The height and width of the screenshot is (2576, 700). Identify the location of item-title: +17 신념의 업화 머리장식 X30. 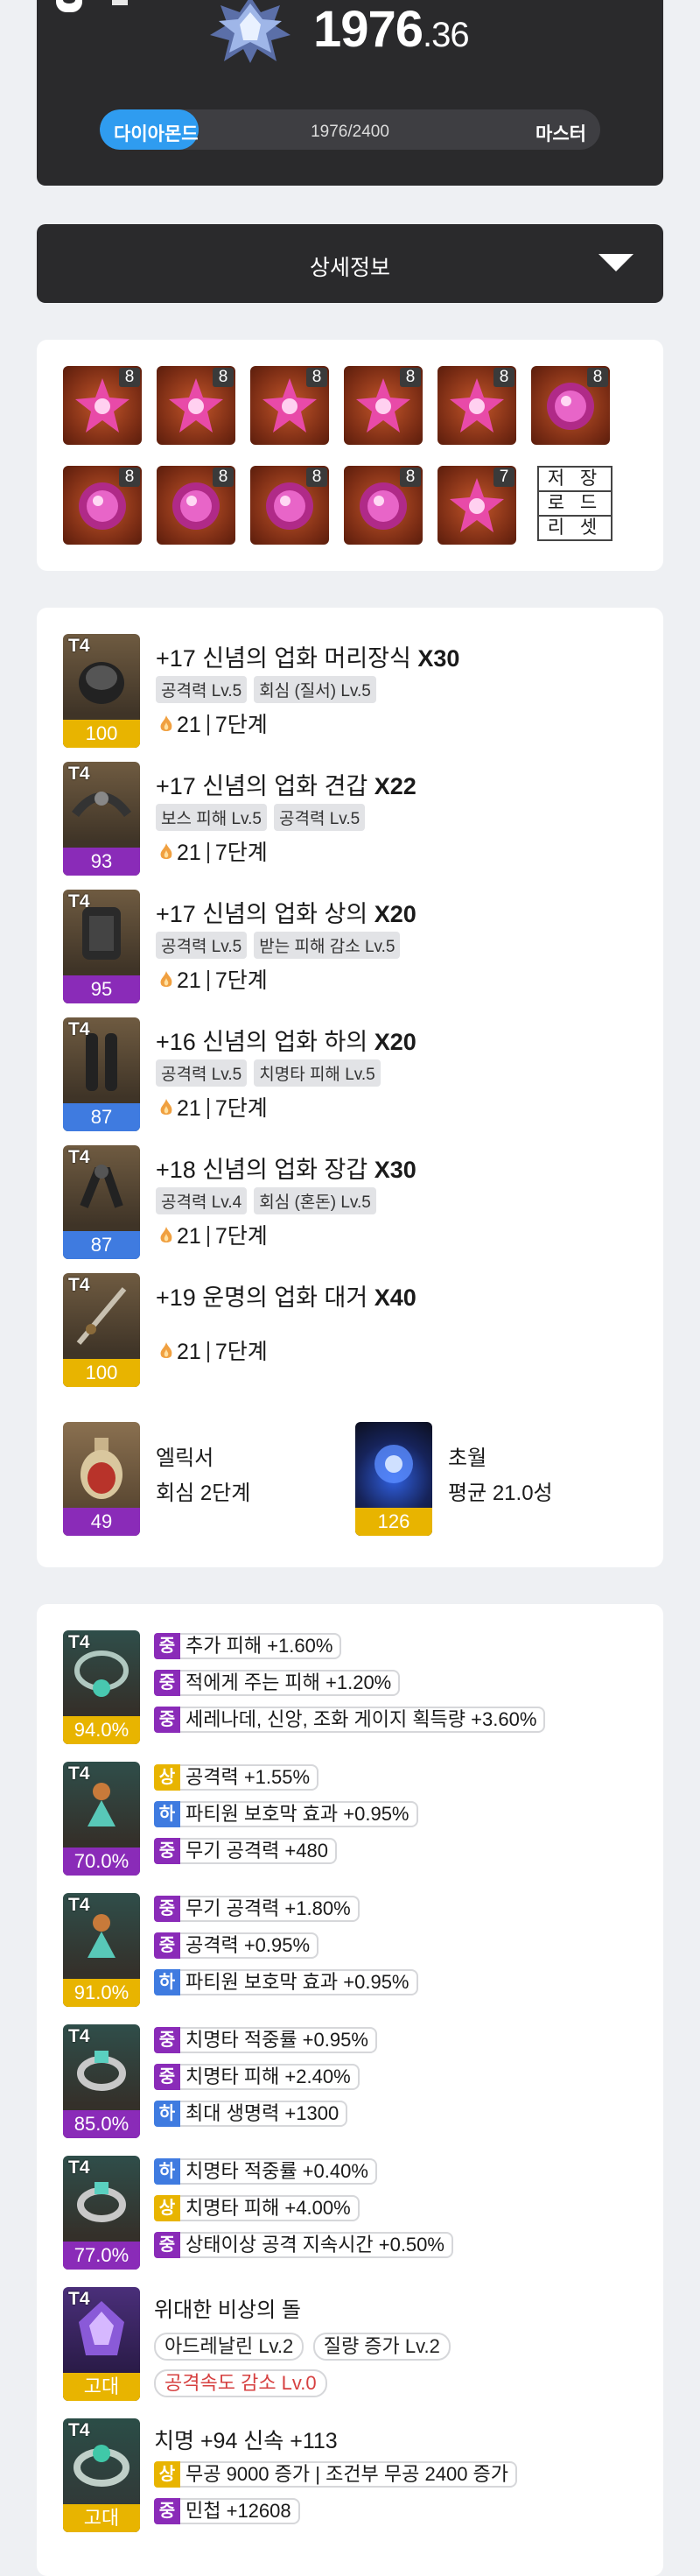
(308, 658).